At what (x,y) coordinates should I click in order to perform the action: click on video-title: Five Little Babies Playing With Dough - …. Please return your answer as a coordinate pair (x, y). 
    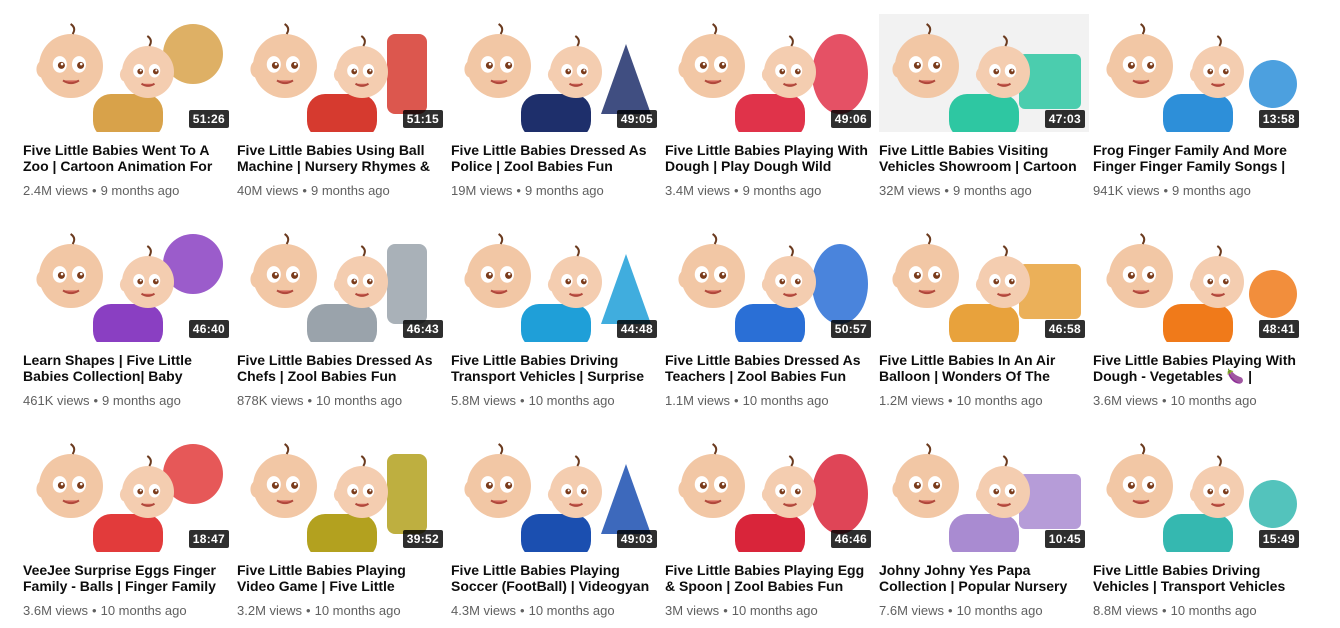
    Looking at the image, I should click on (1198, 368).